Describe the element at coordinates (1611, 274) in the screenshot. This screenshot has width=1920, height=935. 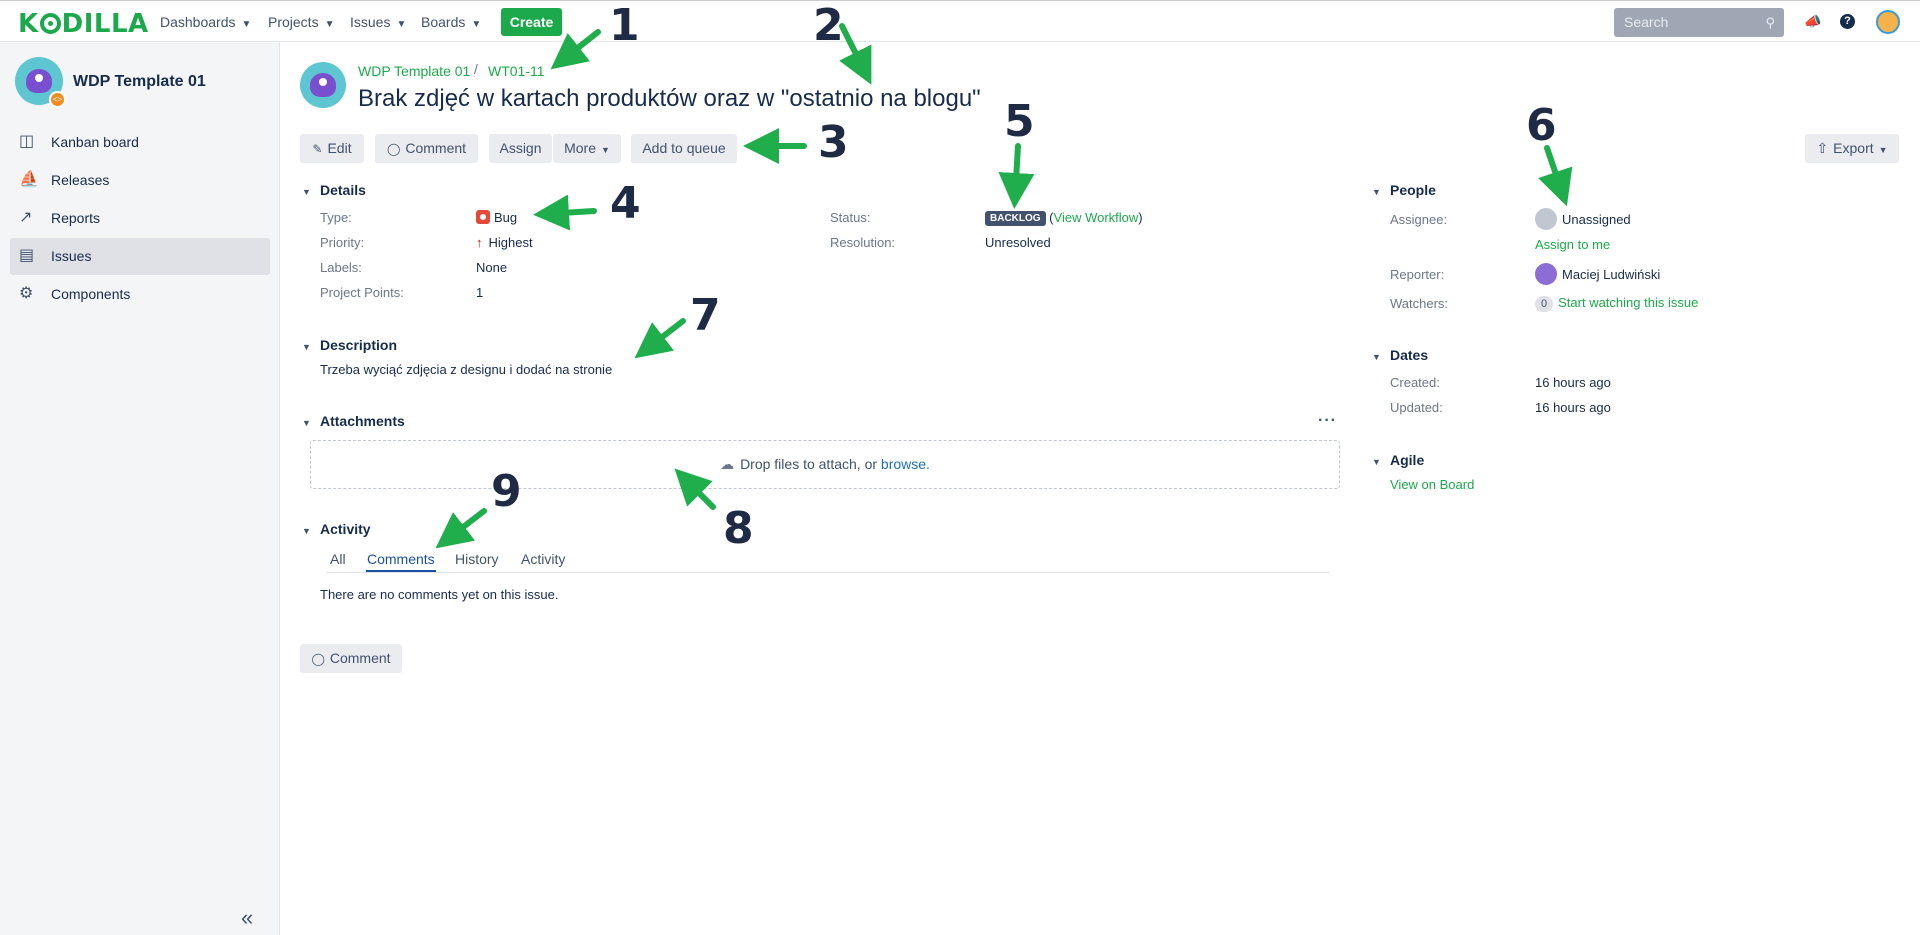
I see `reporter-value-text: Maciej Ludwiński` at that location.